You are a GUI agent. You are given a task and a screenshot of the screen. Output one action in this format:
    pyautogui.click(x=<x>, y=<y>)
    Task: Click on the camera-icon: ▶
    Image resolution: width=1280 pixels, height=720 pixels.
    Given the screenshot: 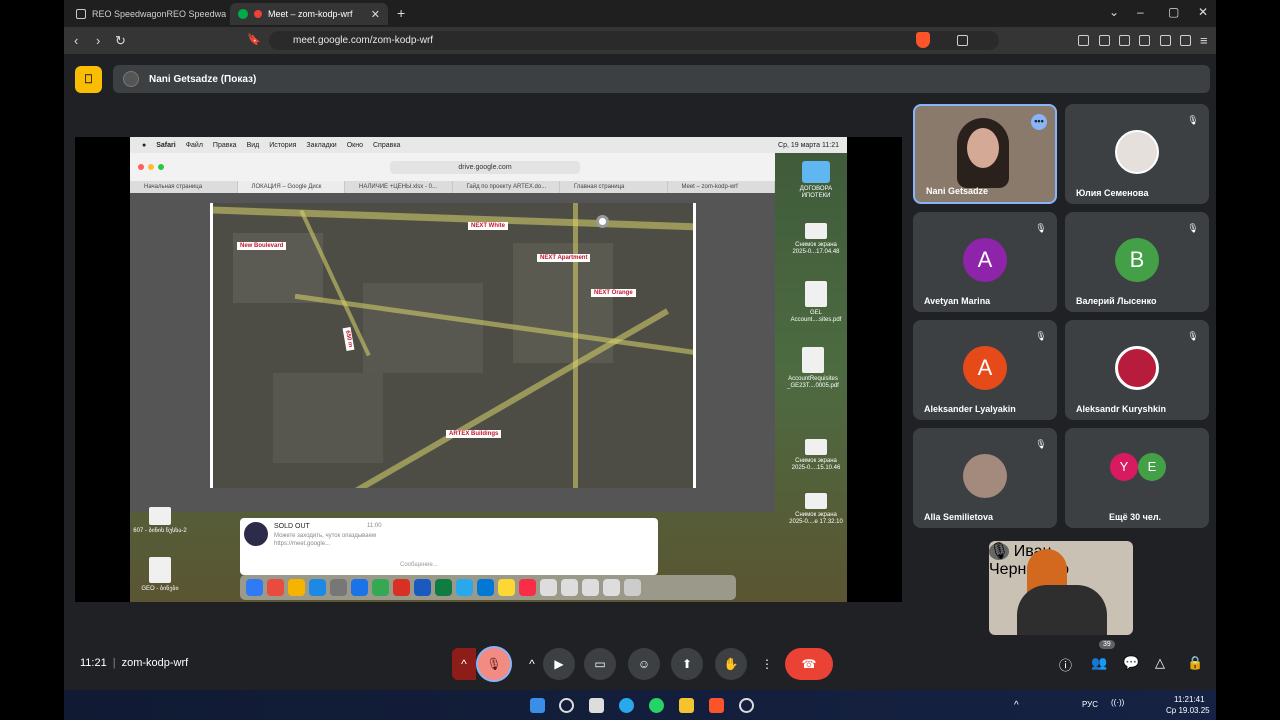 What is the action you would take?
    pyautogui.click(x=559, y=664)
    